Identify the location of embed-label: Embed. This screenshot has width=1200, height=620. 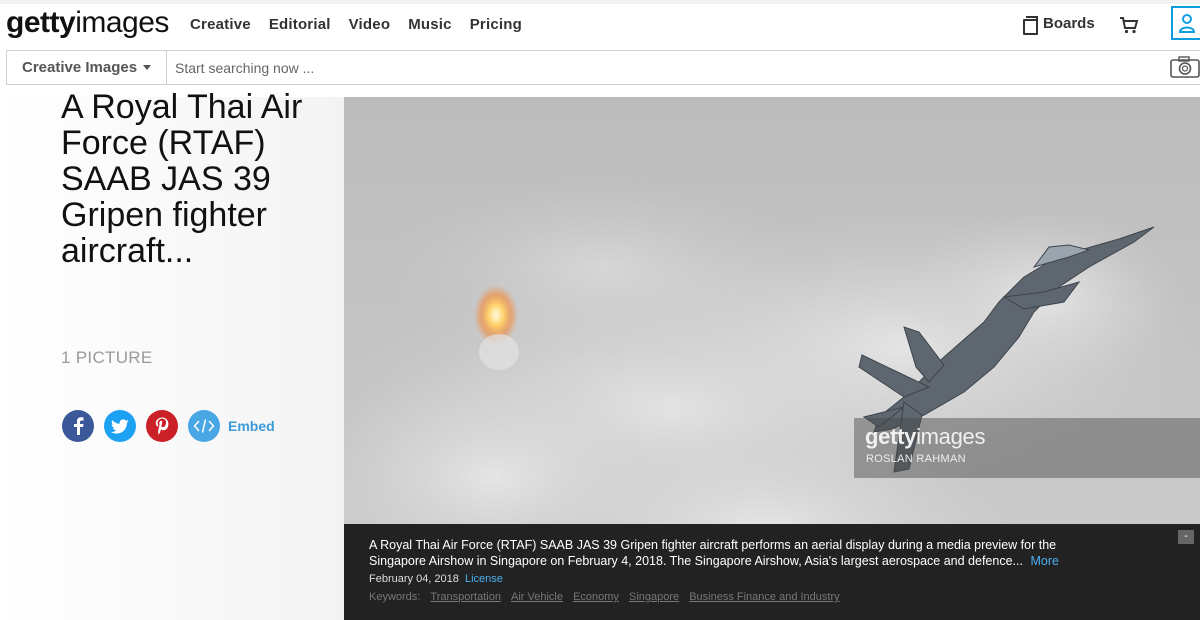
(251, 426).